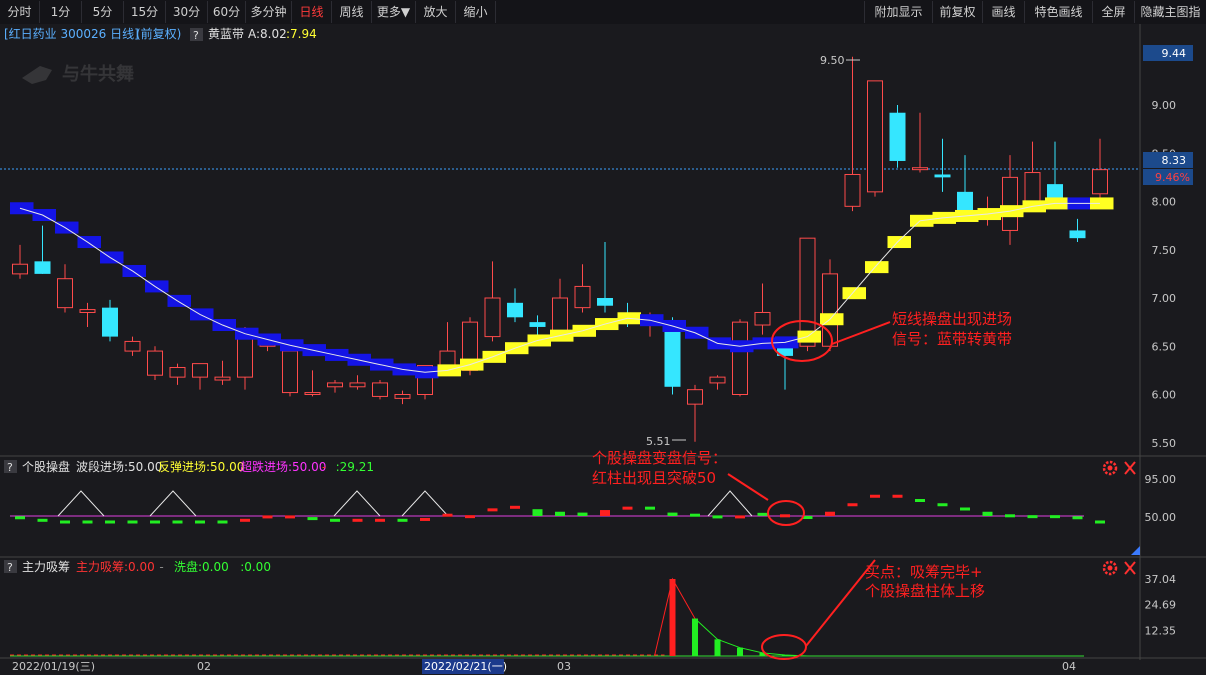 The height and width of the screenshot is (675, 1206). I want to click on toolbar-btn-5: 60分, so click(227, 12).